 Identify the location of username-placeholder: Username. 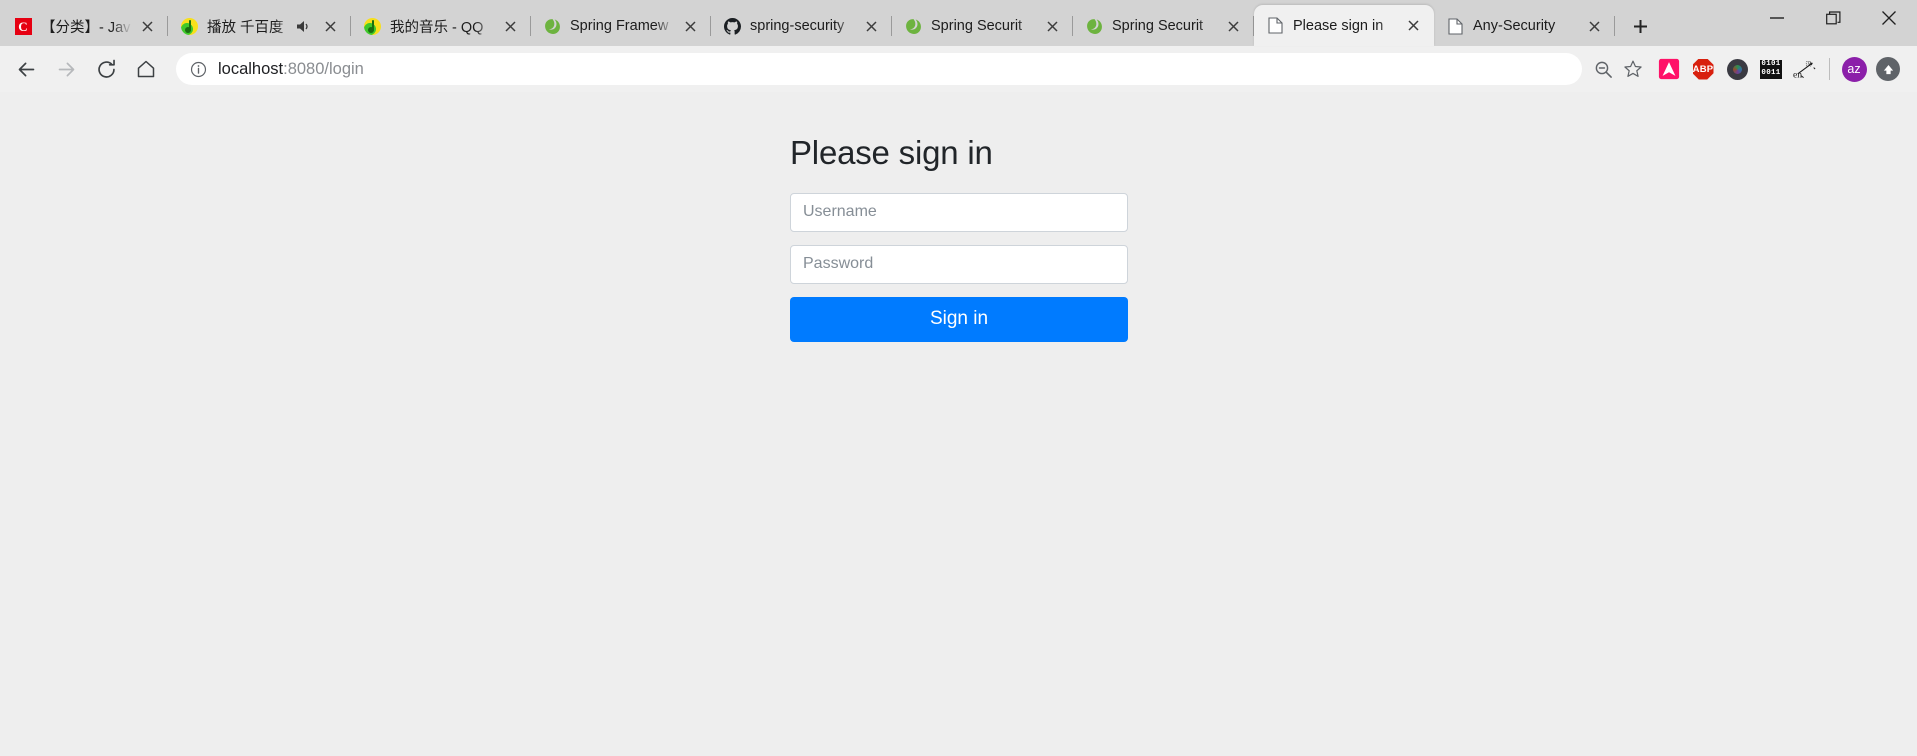
(840, 212).